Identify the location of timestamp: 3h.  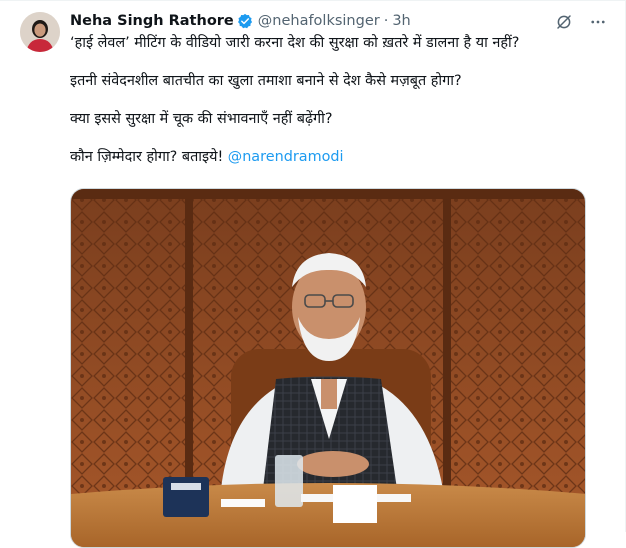
(401, 21).